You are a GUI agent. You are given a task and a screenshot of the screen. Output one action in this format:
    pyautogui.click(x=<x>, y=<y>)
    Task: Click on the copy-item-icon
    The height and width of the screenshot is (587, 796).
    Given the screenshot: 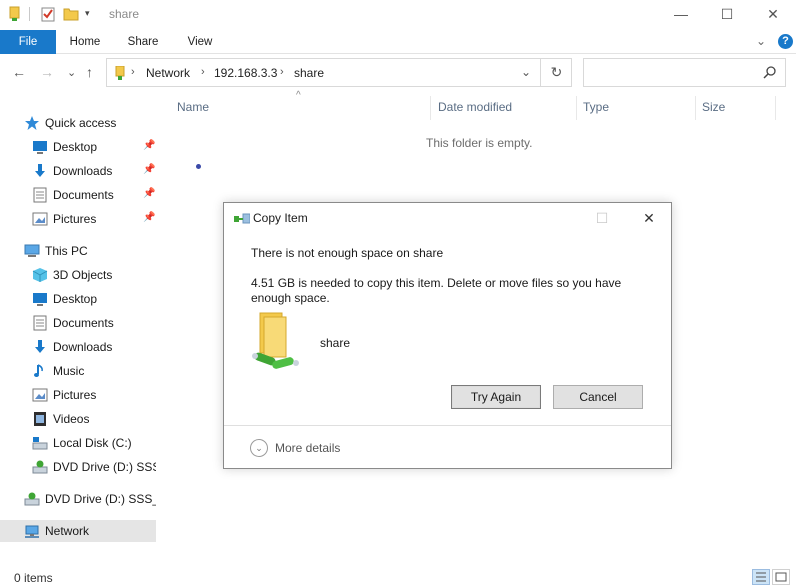 What is the action you would take?
    pyautogui.click(x=242, y=218)
    